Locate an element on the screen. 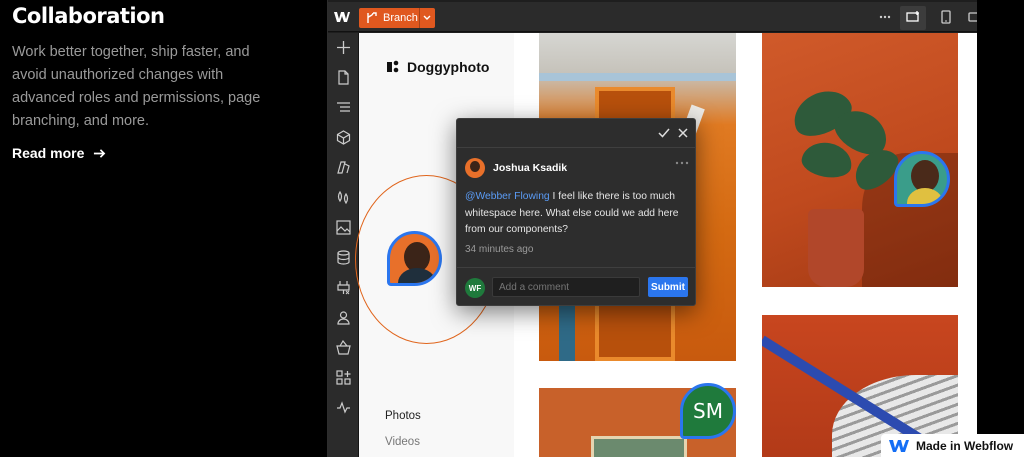  mobile-landscape-icon is located at coordinates (972, 17).